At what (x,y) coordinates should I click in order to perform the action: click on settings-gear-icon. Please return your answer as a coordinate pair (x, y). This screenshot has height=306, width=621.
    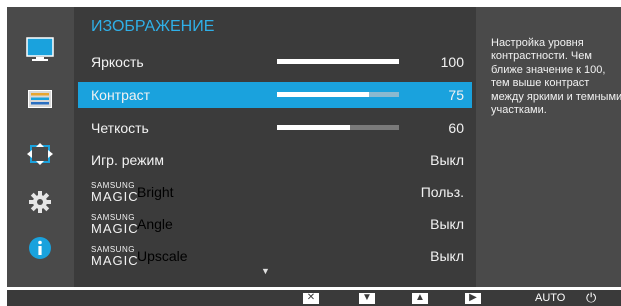
    Looking at the image, I should click on (40, 202).